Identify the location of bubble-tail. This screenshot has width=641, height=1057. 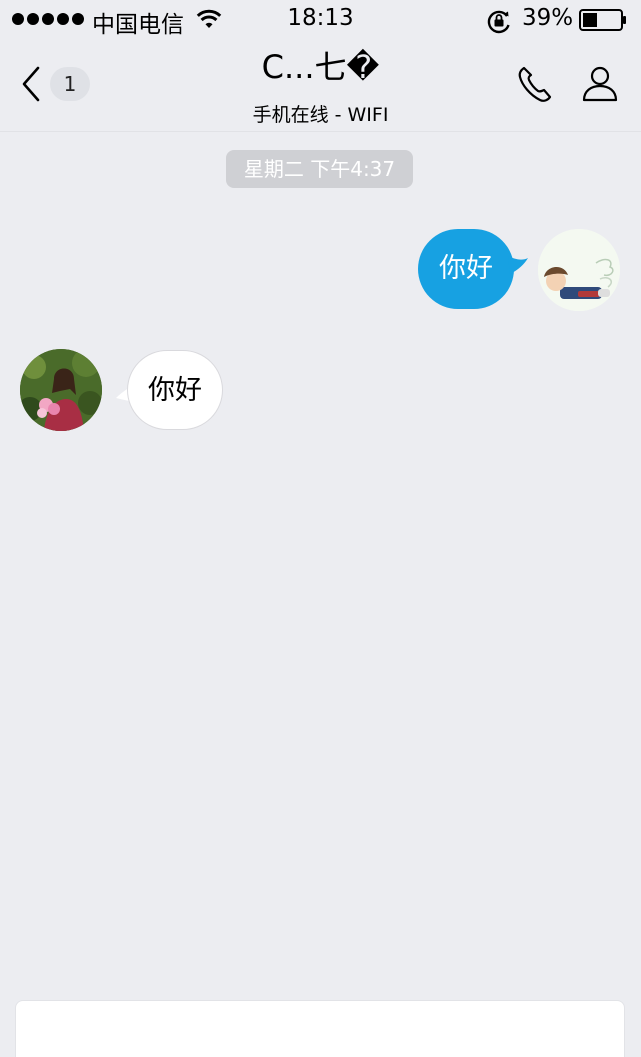
(518, 265).